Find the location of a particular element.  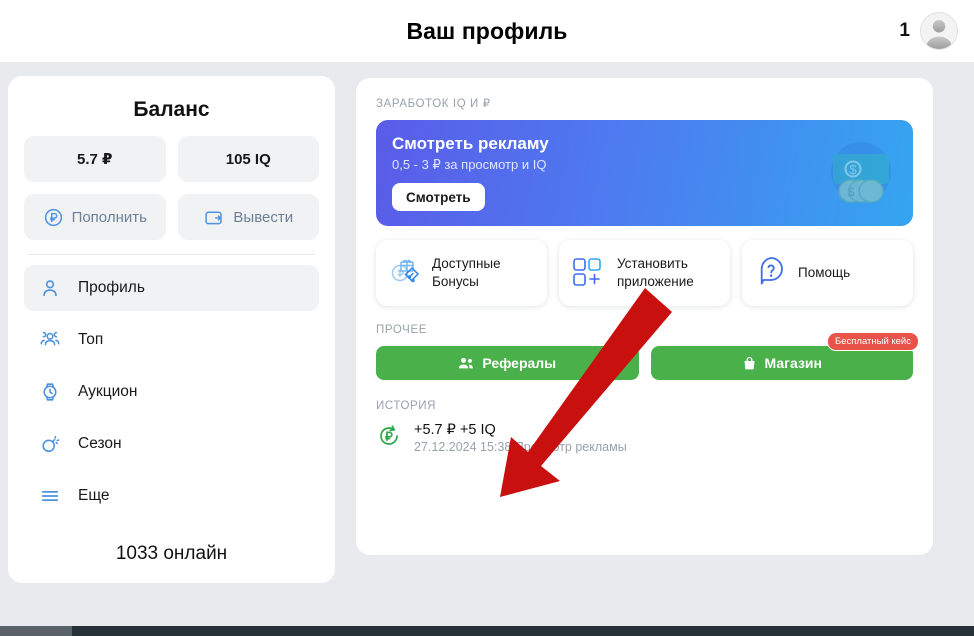

history-meta: 27.12.2024 15:38 Просмотр рекламы is located at coordinates (520, 447).